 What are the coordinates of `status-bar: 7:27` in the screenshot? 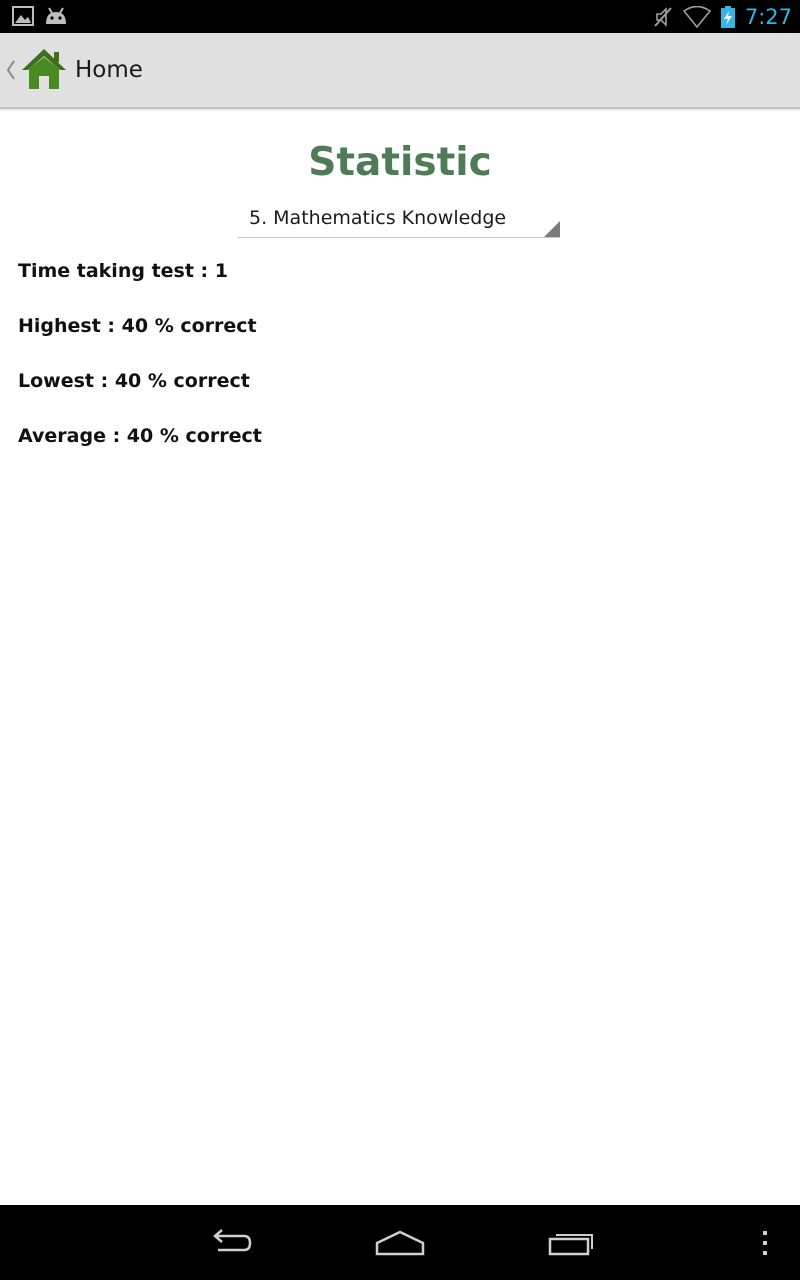 It's located at (400, 16).